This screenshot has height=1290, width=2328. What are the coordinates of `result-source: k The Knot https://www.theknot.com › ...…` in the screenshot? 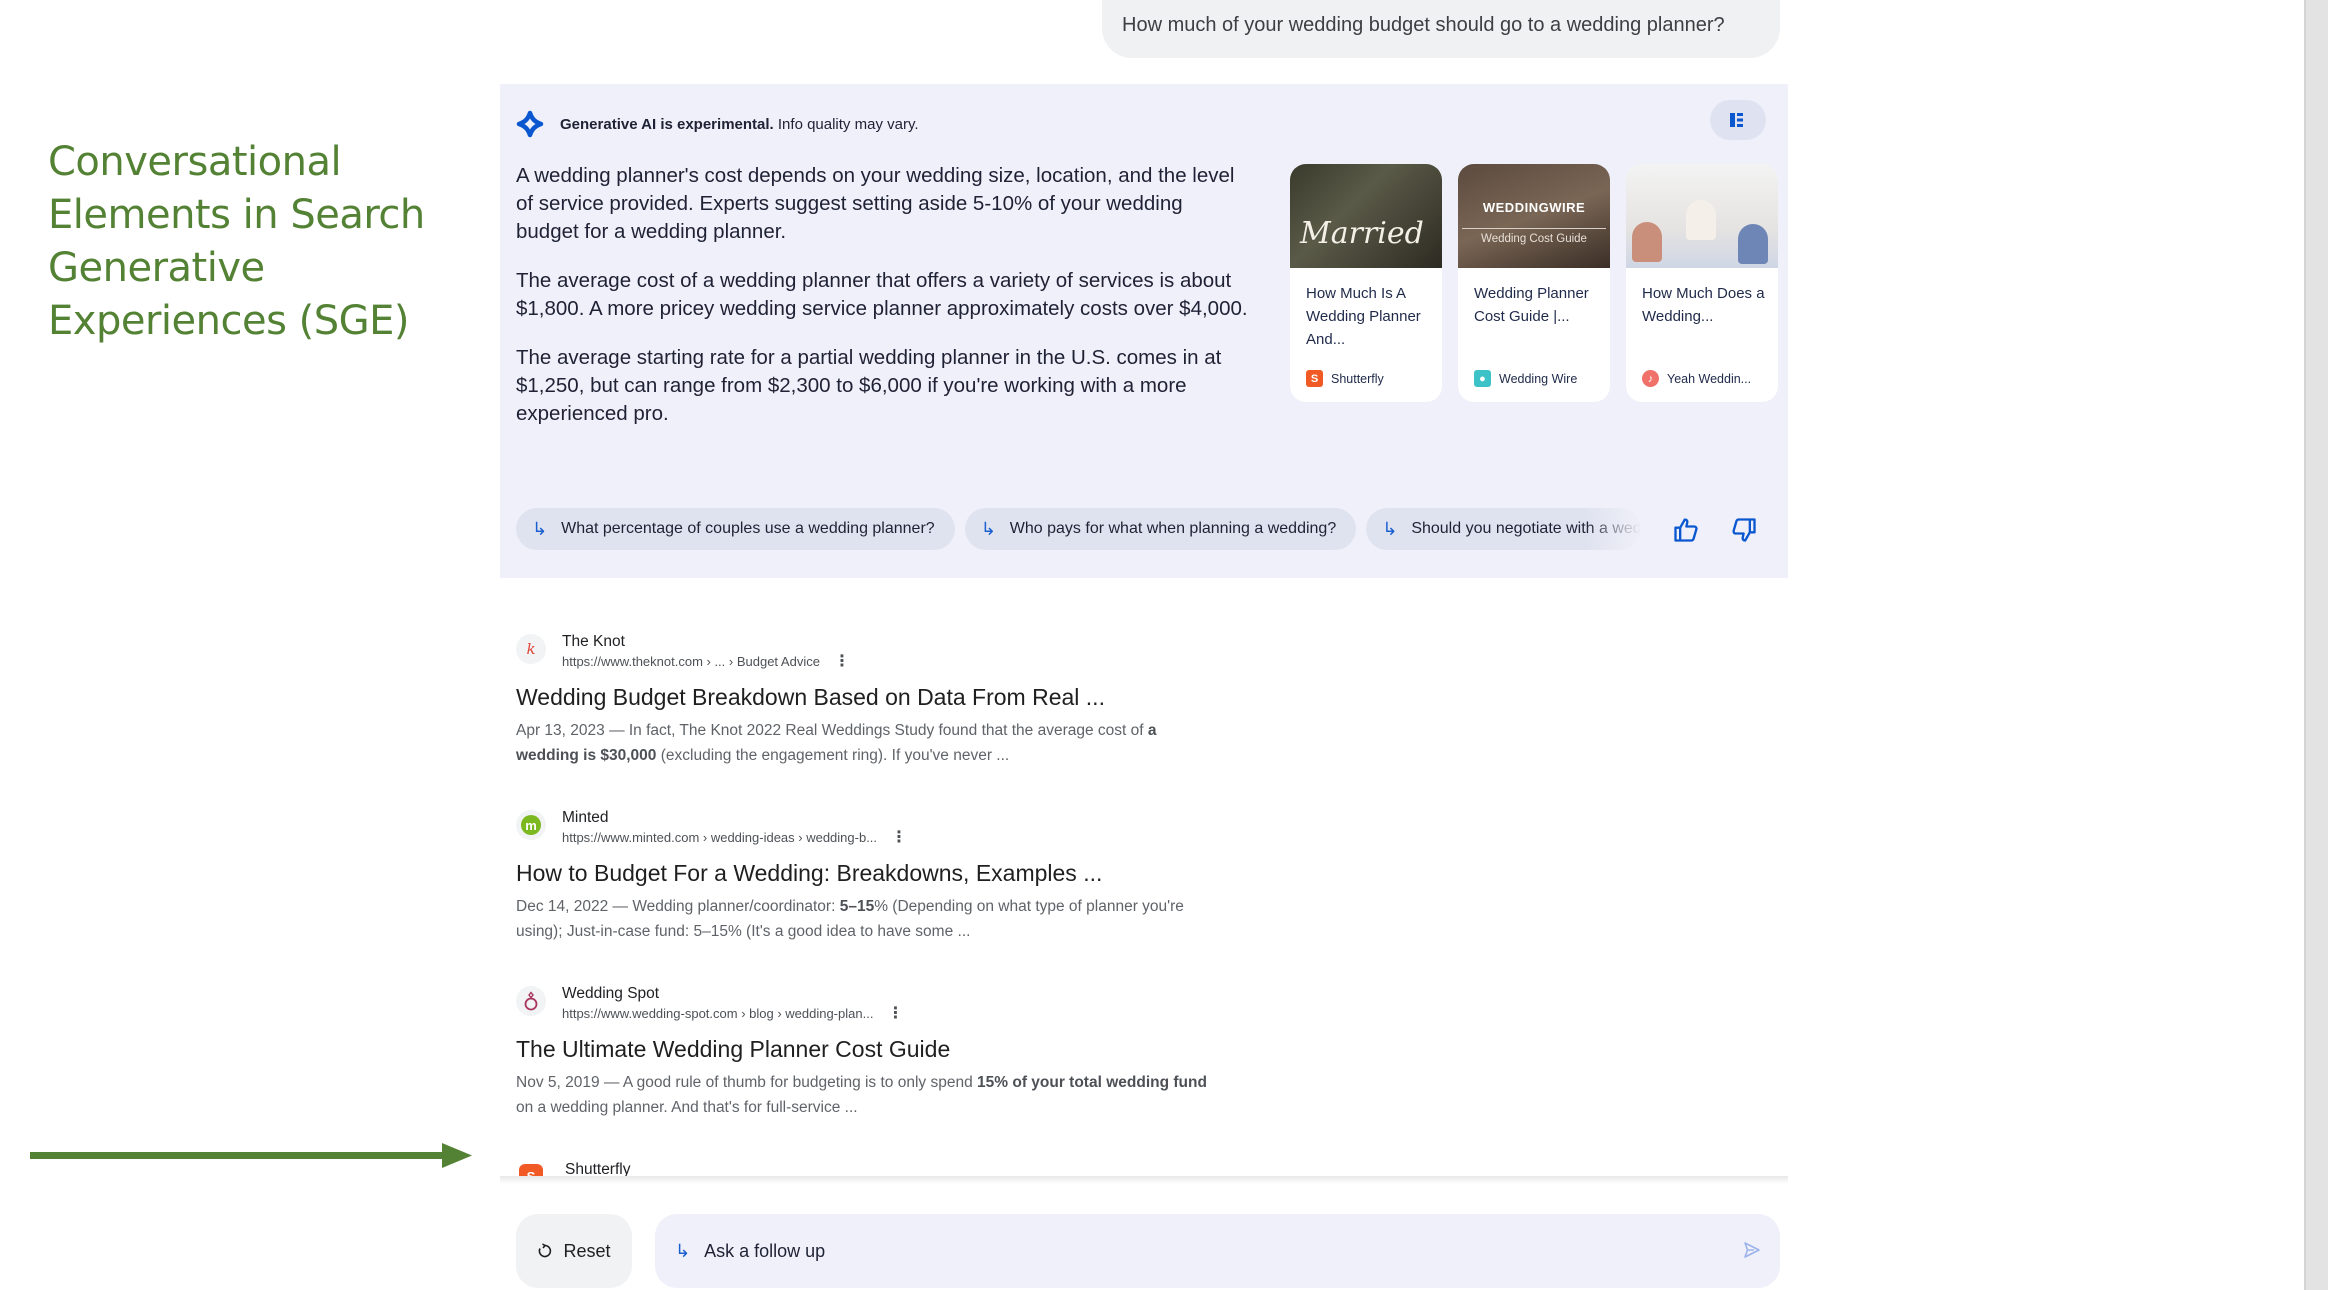 It's located at (906, 652).